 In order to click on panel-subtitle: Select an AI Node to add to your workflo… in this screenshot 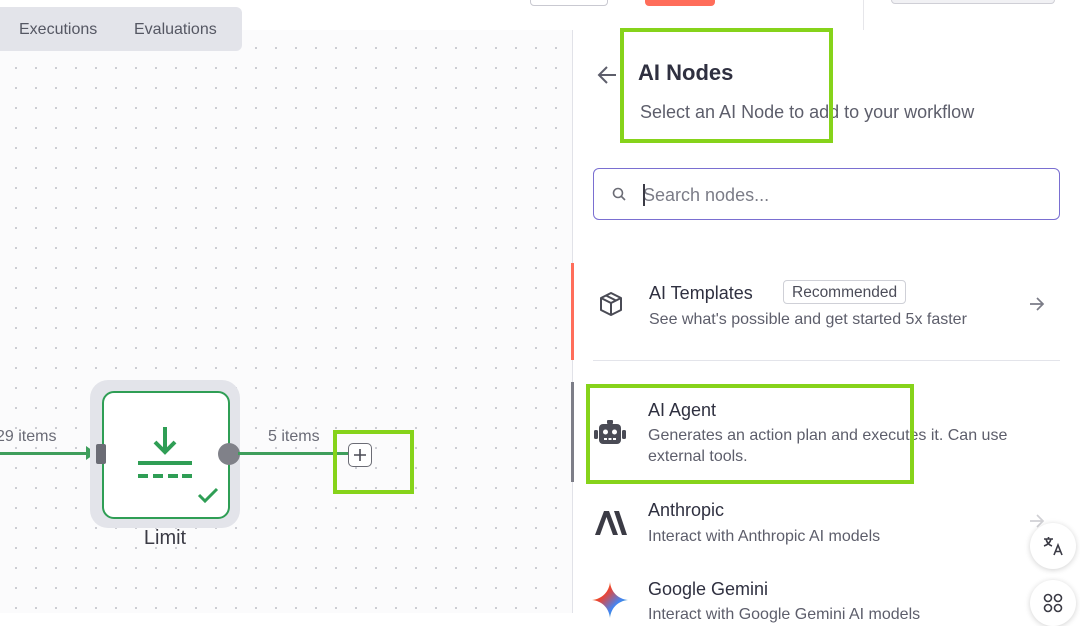, I will do `click(807, 112)`.